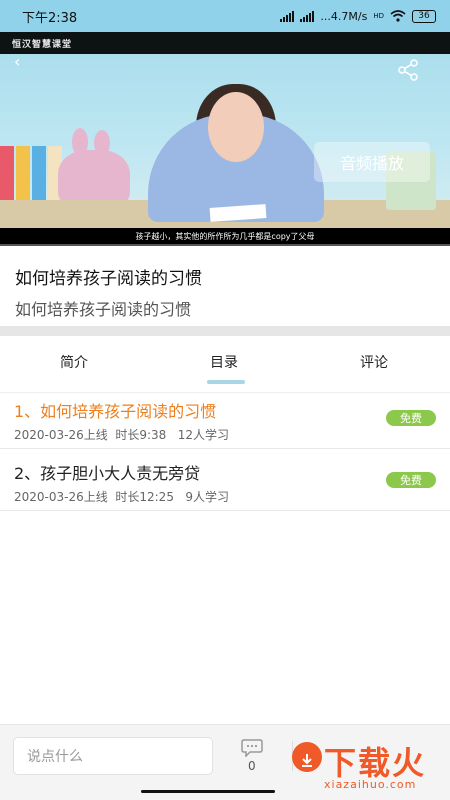  What do you see at coordinates (122, 497) in the screenshot?
I see `catalog-item-meta: 2020-03-26上线 时长12:25 9人学习` at bounding box center [122, 497].